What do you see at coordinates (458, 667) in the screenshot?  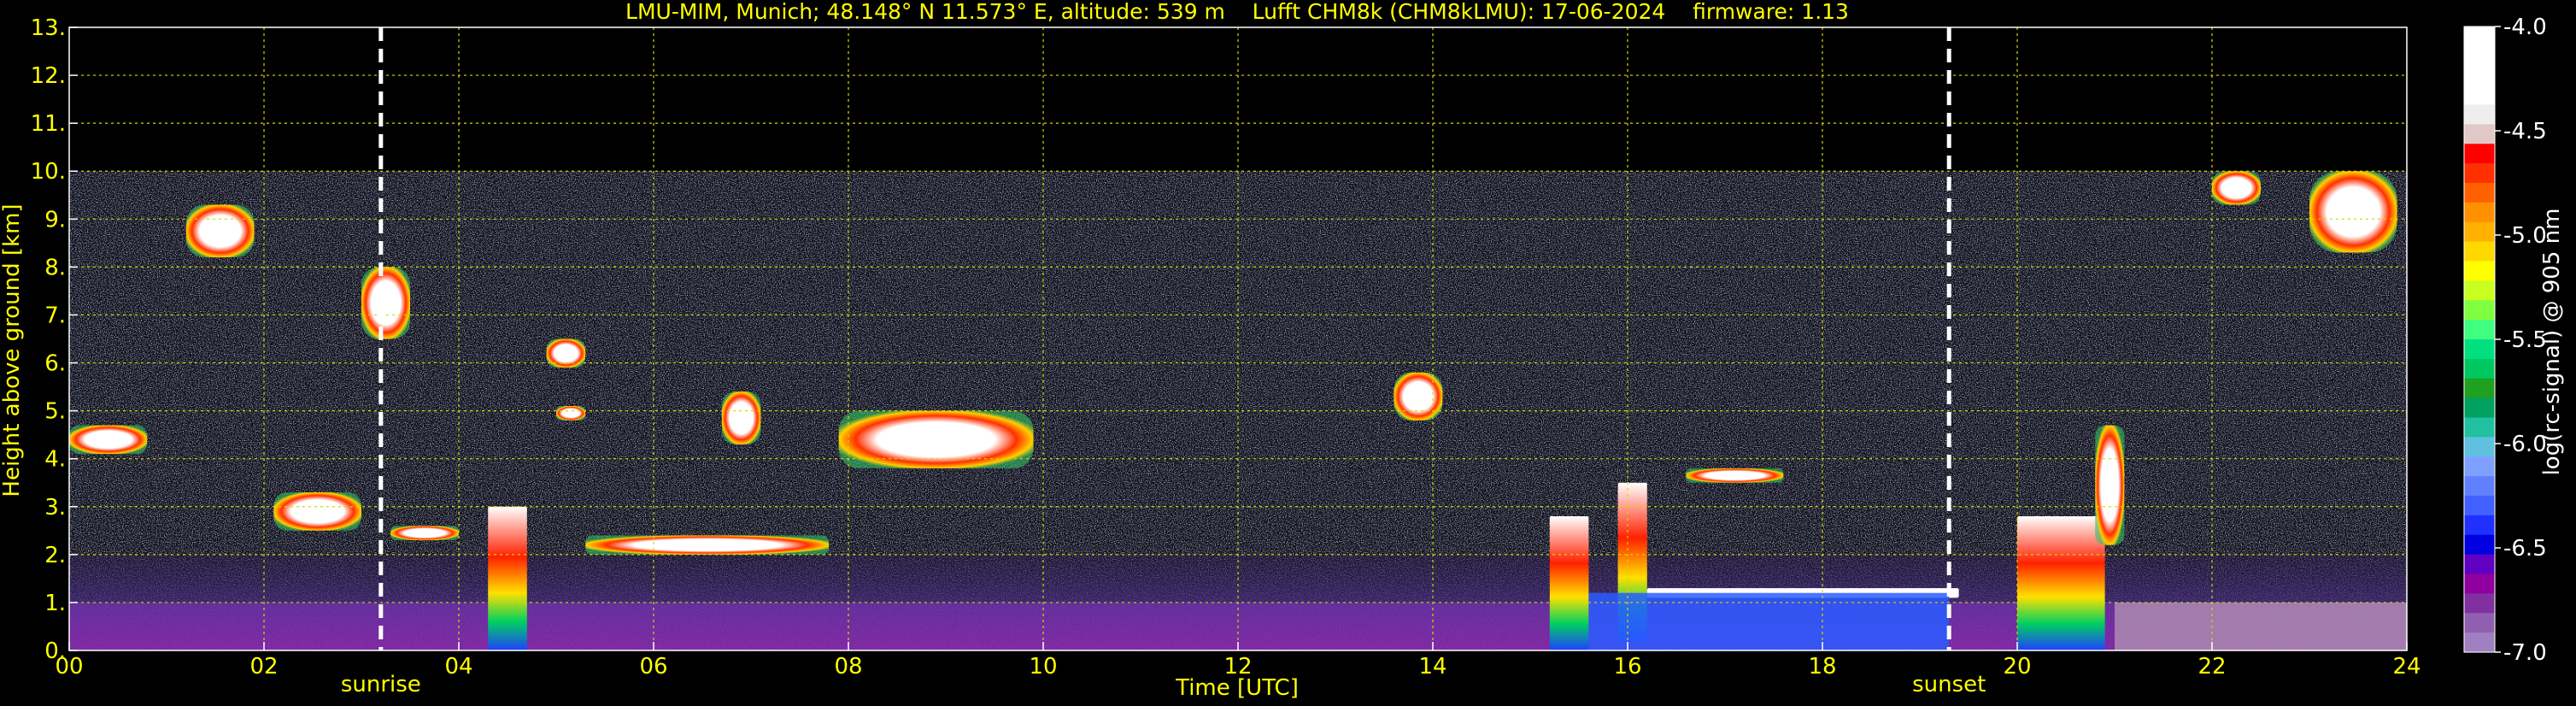 I see `x-tick-label-2: 04` at bounding box center [458, 667].